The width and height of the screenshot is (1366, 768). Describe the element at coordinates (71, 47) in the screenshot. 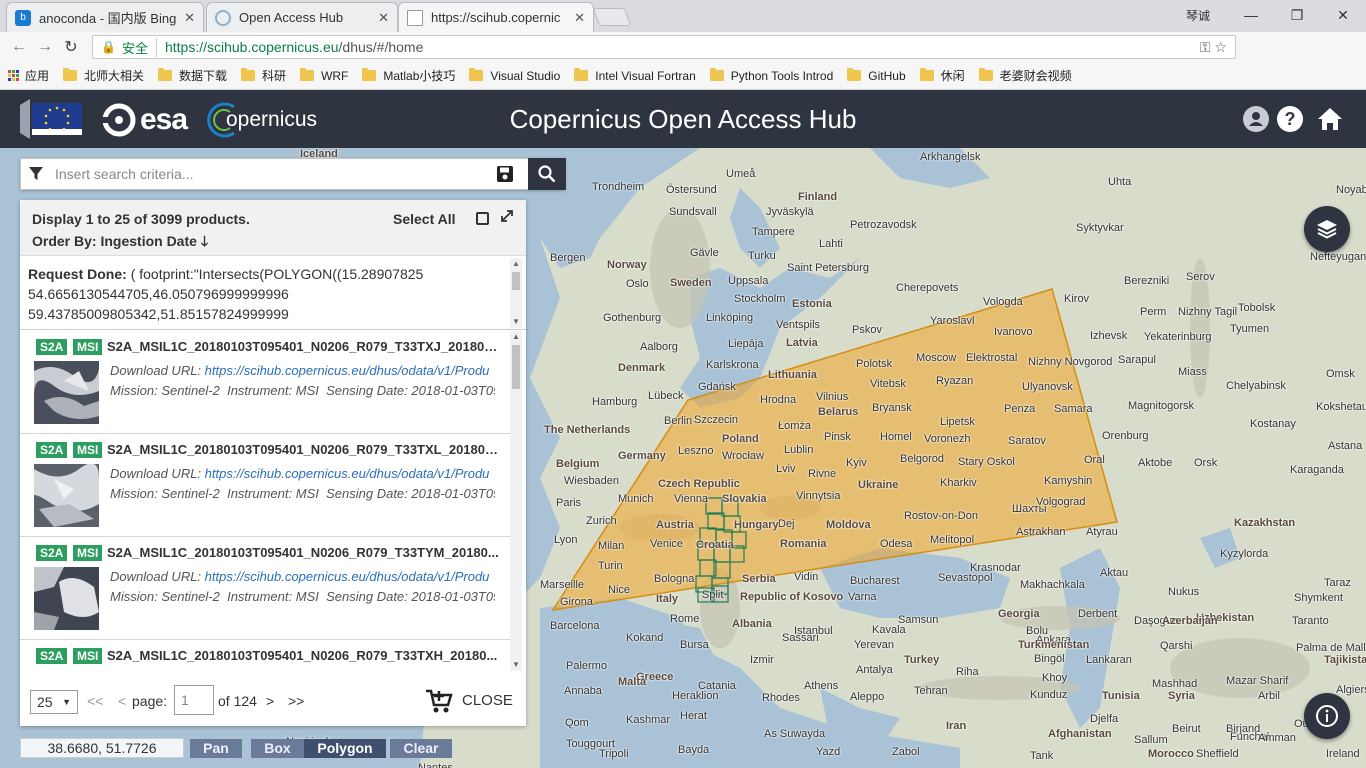

I see `reload-icon: ↻` at that location.